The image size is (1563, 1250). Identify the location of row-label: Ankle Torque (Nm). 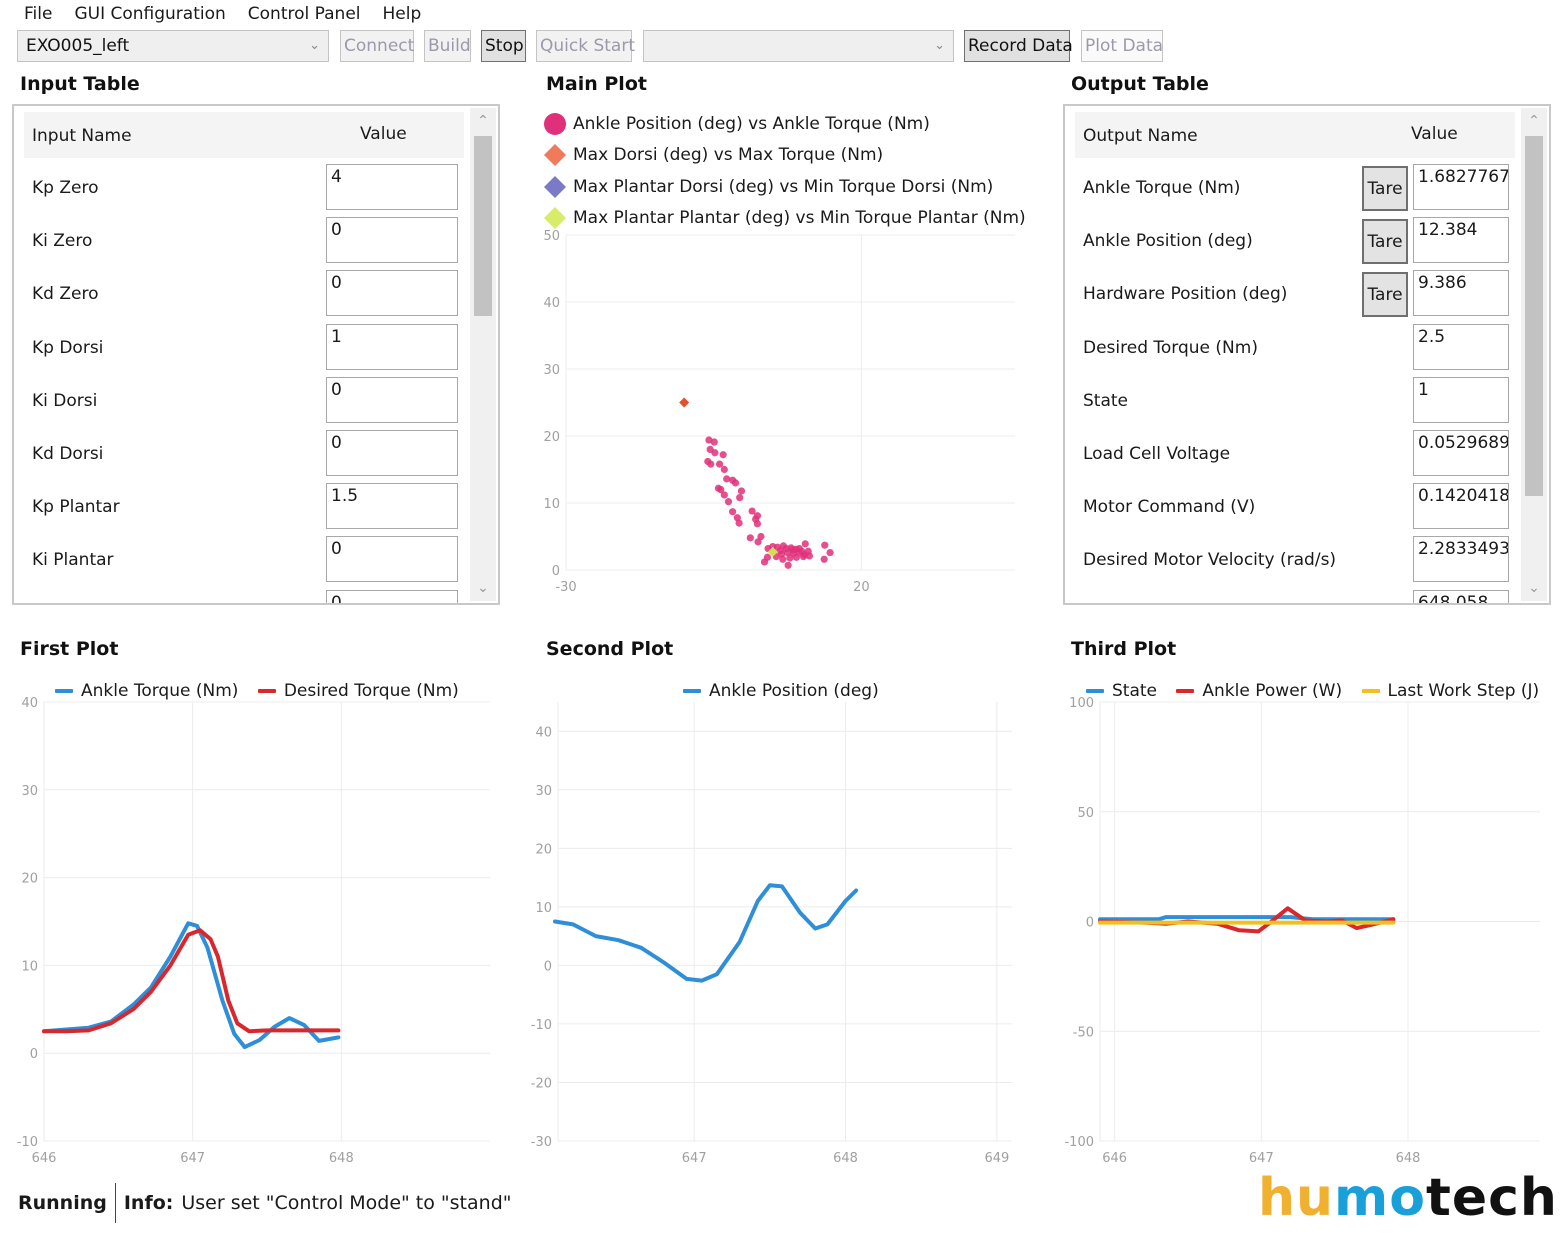
(1162, 188).